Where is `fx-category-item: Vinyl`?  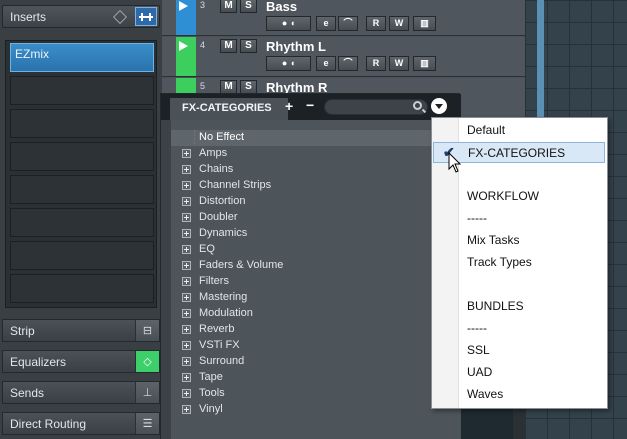 fx-category-item: Vinyl is located at coordinates (316, 410).